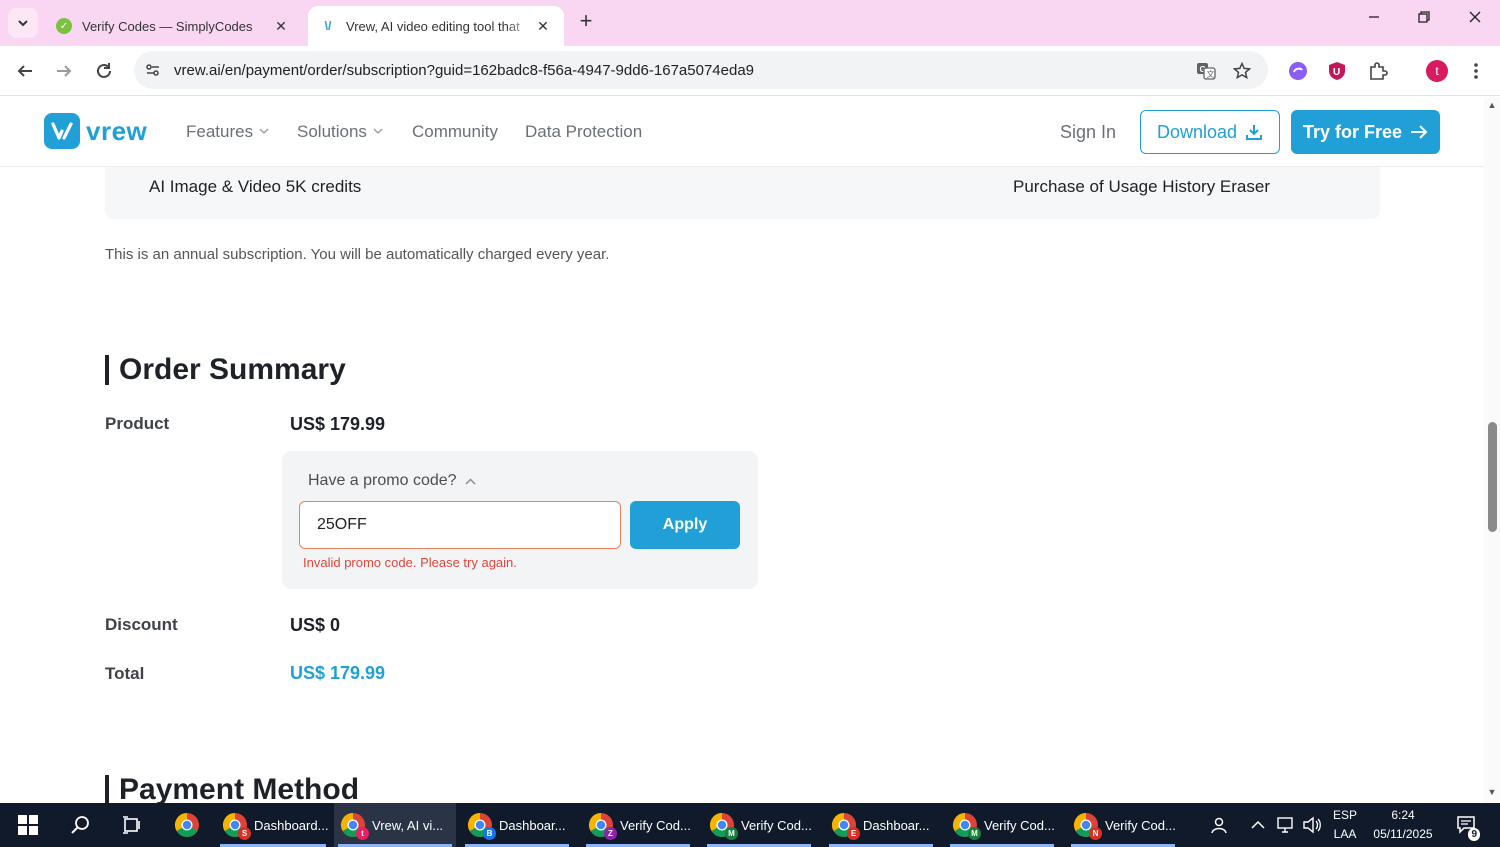 This screenshot has height=847, width=1500. What do you see at coordinates (340, 132) in the screenshot?
I see `nav-solutions: Solutions` at bounding box center [340, 132].